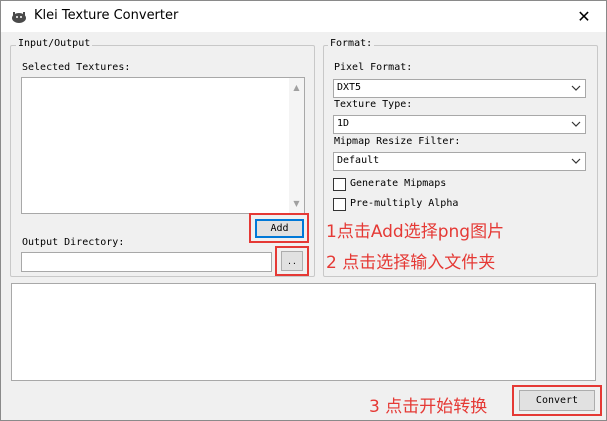  Describe the element at coordinates (296, 87) in the screenshot. I see `scroll-up-icon: ▲` at that location.